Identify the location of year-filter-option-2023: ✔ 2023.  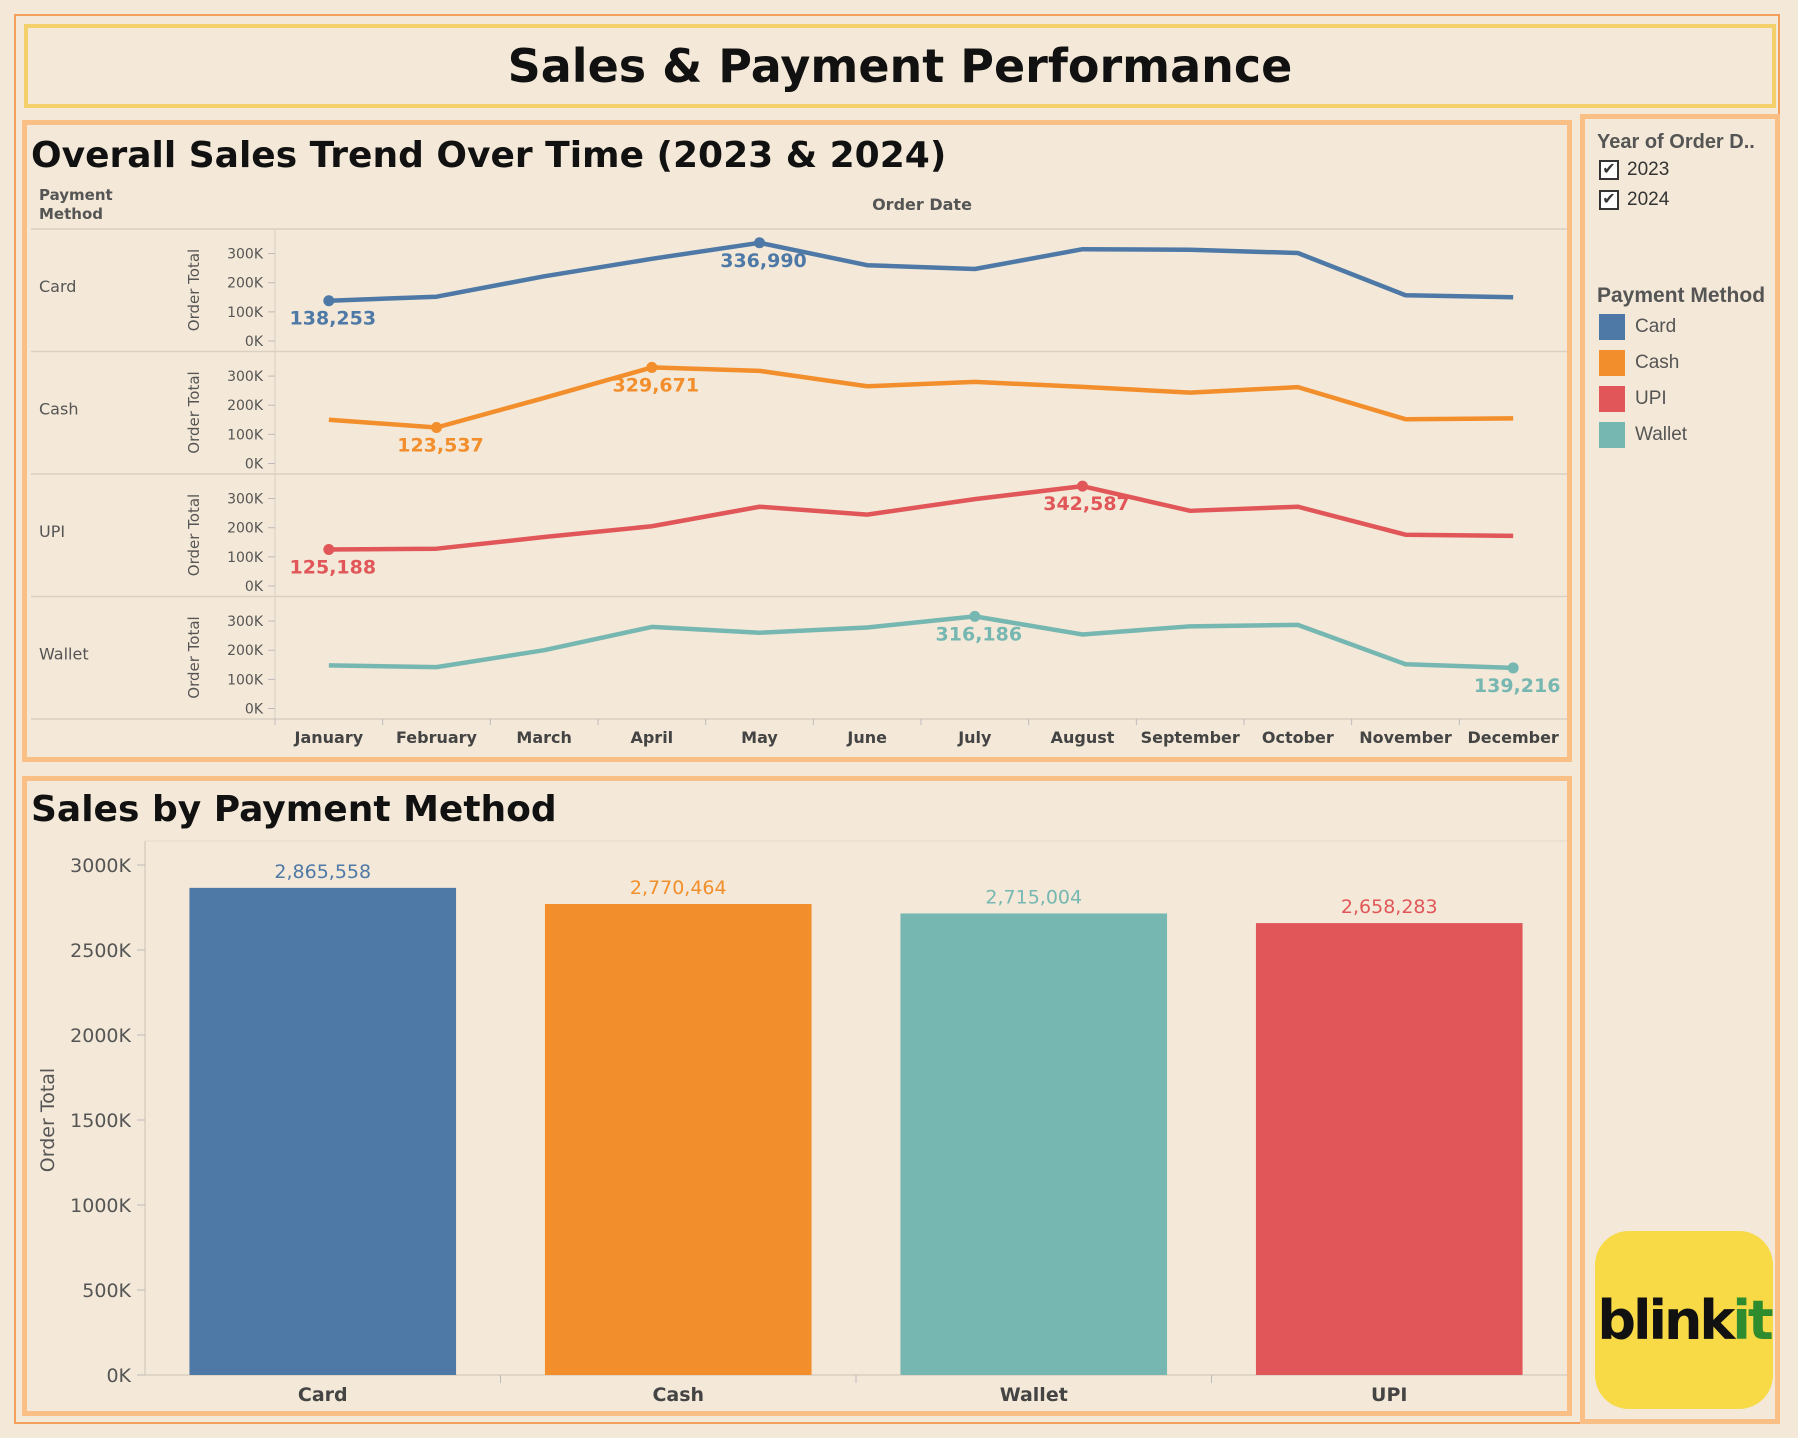
(1634, 170).